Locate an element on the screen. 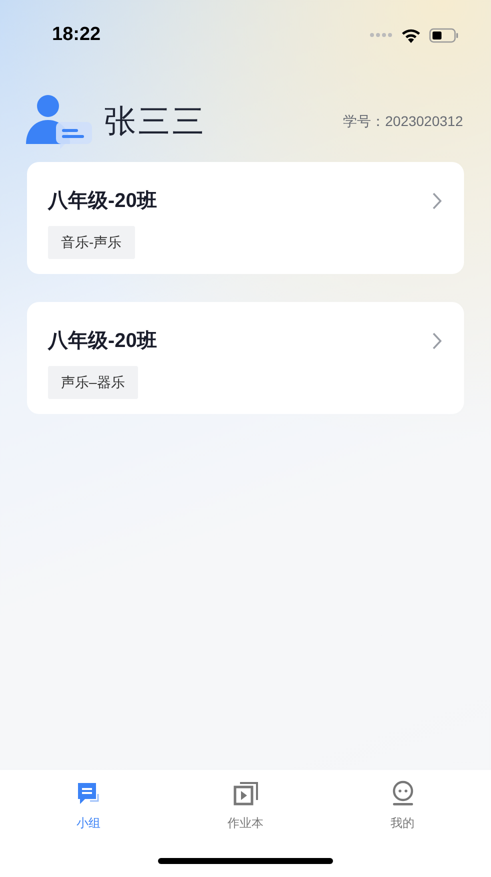 The width and height of the screenshot is (491, 877). student-id: 学号：2023020312 is located at coordinates (403, 121).